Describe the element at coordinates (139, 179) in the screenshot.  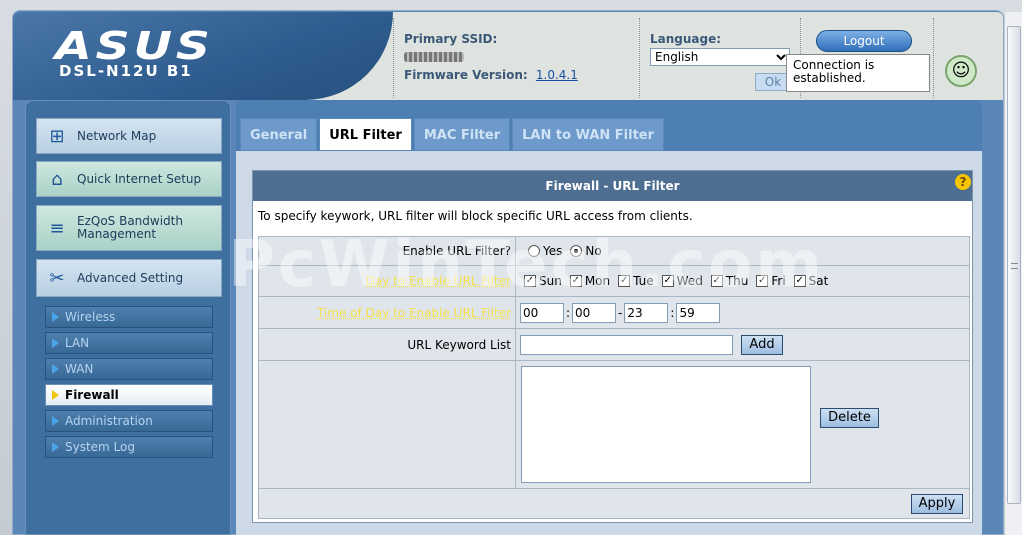
I see `sidebar-item-label: Quick Internet Setup` at that location.